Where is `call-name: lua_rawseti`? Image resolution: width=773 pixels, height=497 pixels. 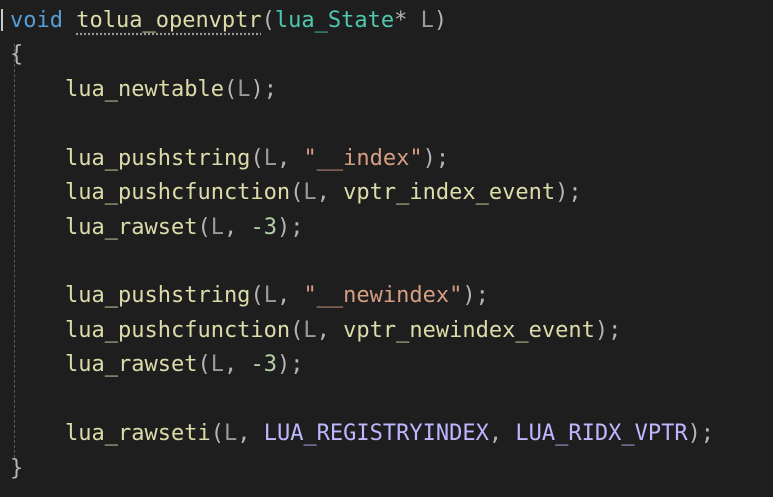 call-name: lua_rawseti is located at coordinates (138, 433).